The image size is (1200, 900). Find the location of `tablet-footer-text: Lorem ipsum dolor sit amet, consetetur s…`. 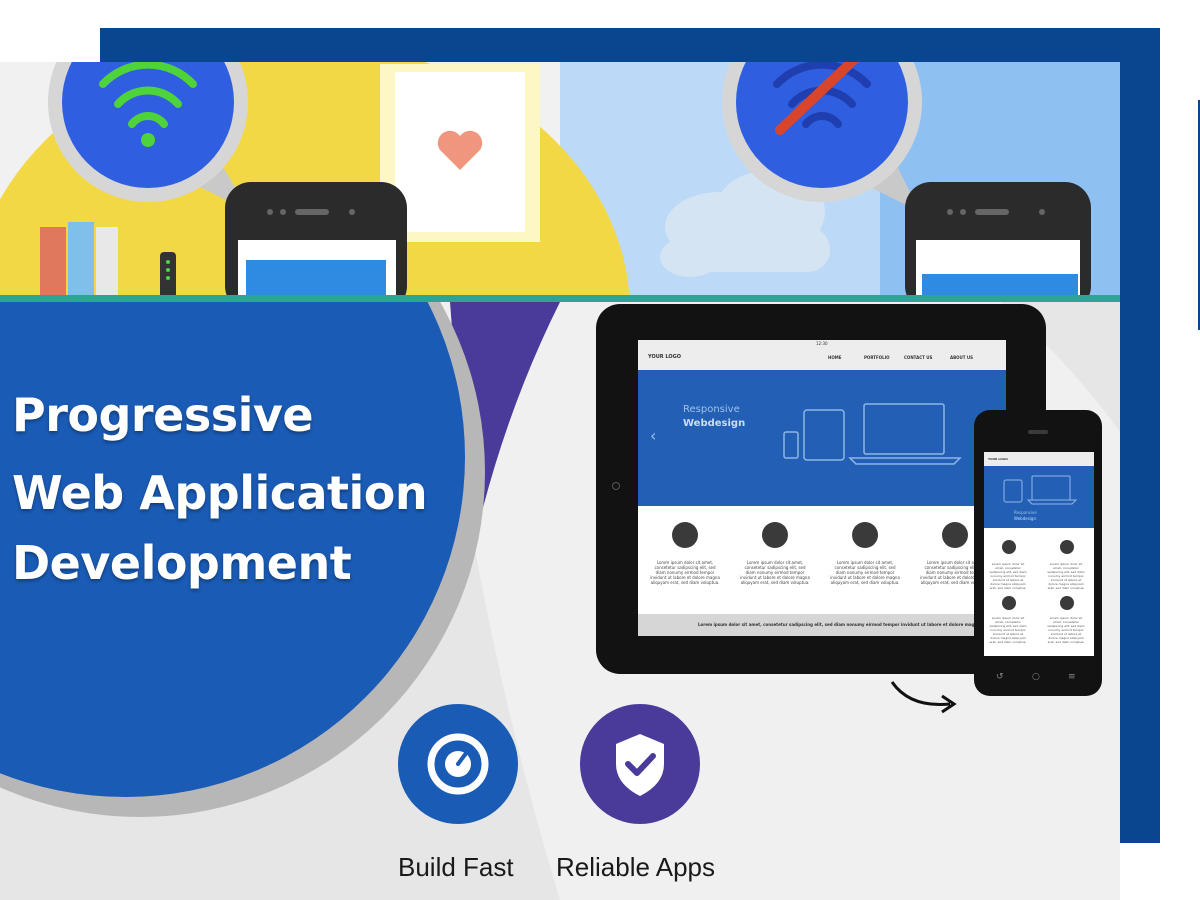

tablet-footer-text: Lorem ipsum dolor sit amet, consetetur s… is located at coordinates (839, 624).